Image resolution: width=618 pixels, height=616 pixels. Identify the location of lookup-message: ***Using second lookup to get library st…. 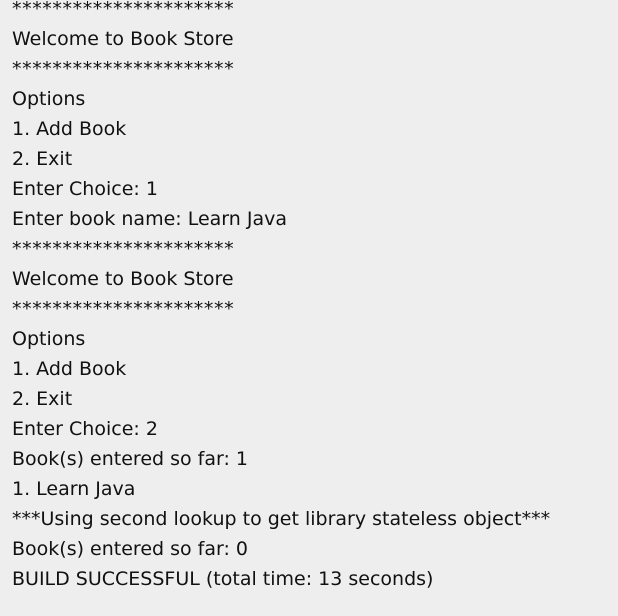
(281, 519).